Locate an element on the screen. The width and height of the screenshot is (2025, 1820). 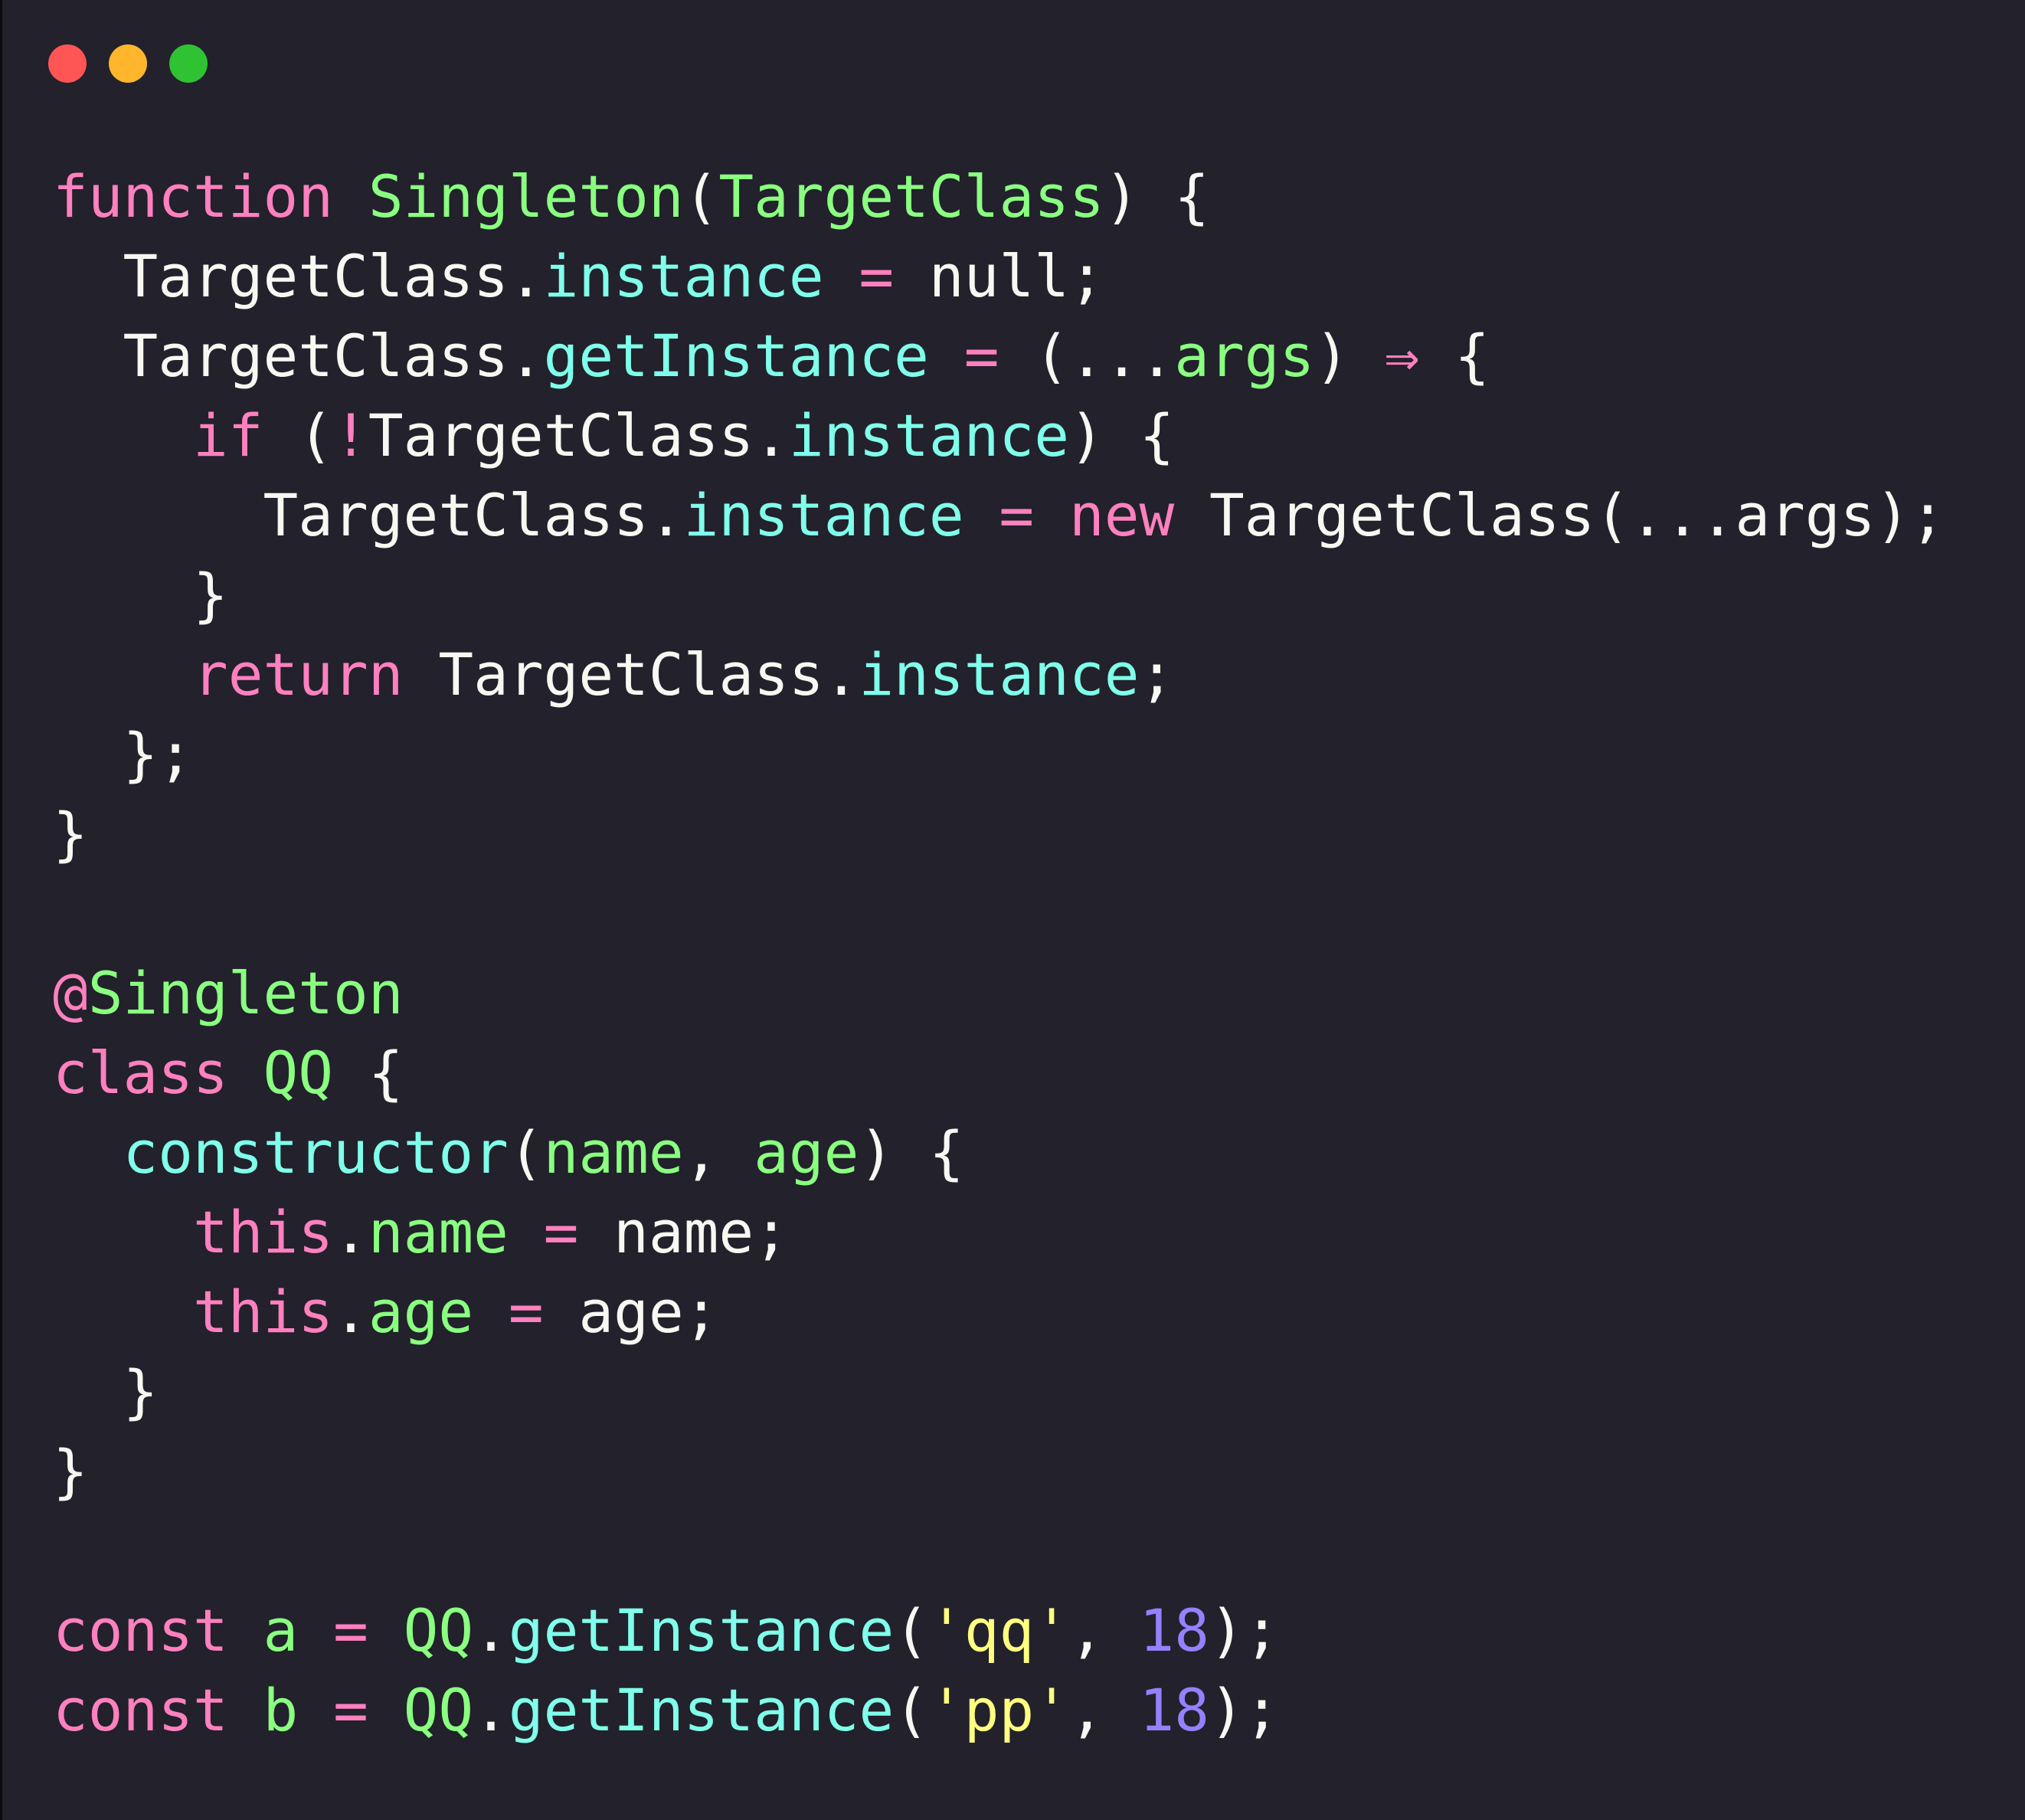
code-token-function: Singleton is located at coordinates (246, 993).